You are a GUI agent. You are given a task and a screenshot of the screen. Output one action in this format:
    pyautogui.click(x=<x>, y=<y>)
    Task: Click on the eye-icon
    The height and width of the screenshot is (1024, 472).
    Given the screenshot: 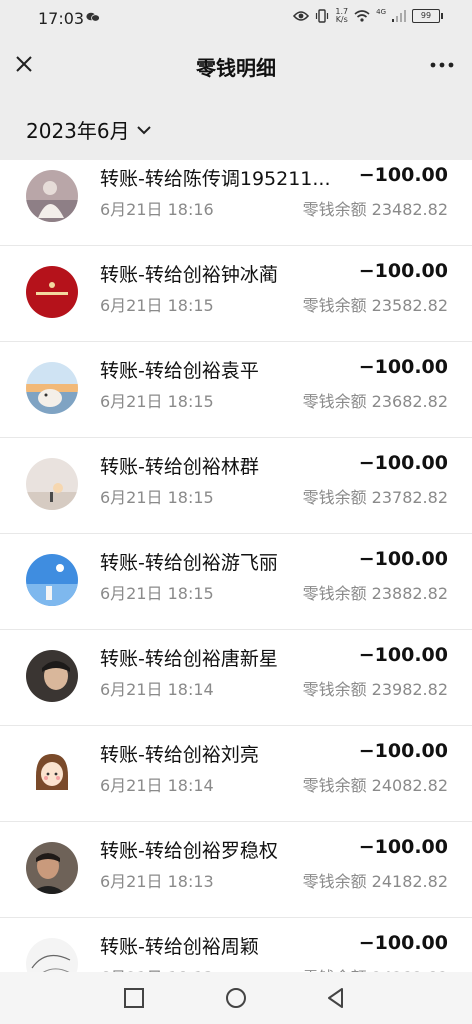 What is the action you would take?
    pyautogui.click(x=301, y=16)
    